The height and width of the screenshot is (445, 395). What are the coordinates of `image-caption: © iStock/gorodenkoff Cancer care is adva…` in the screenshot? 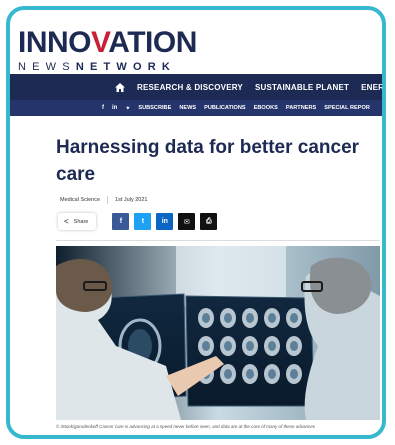 It's located at (185, 426).